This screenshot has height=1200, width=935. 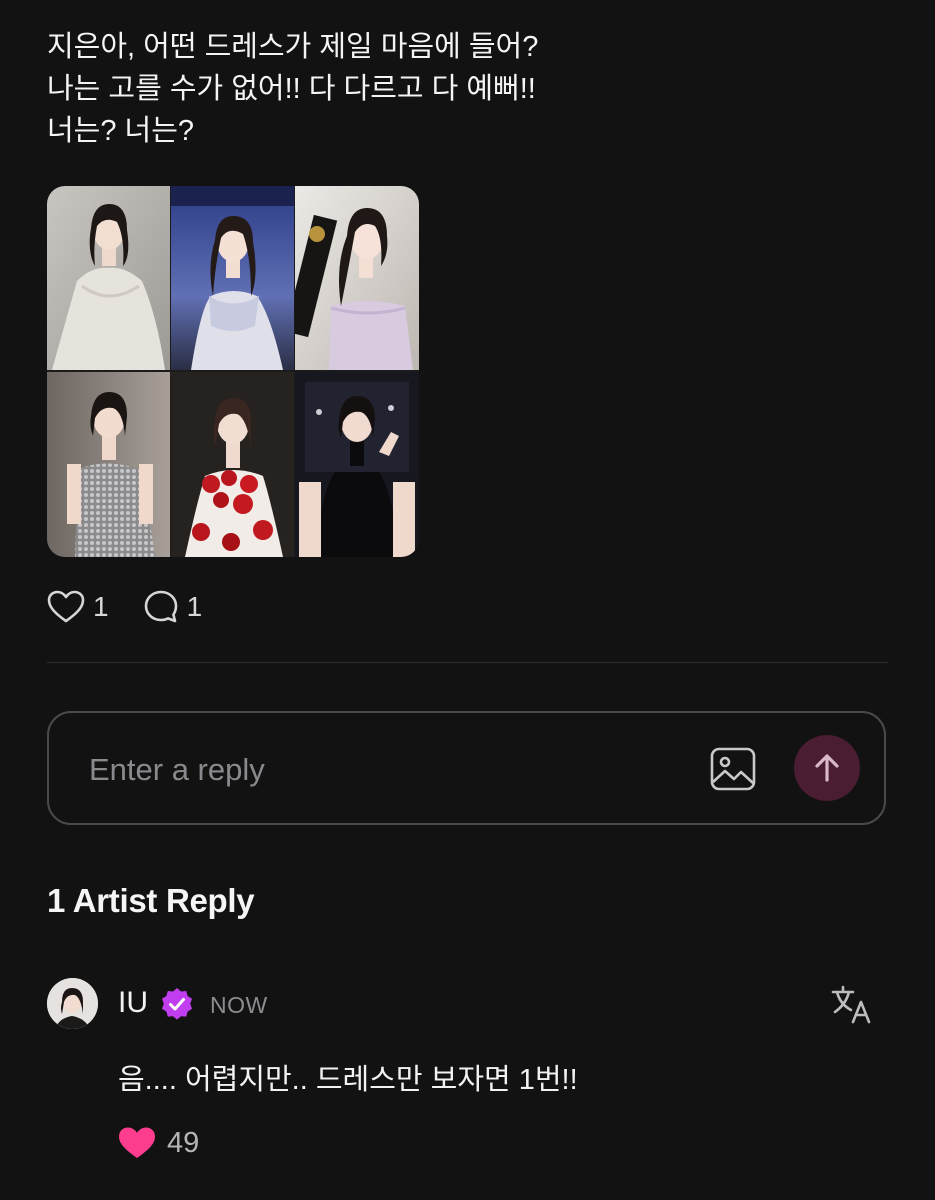 I want to click on comment-like-count: 49, so click(x=183, y=1142).